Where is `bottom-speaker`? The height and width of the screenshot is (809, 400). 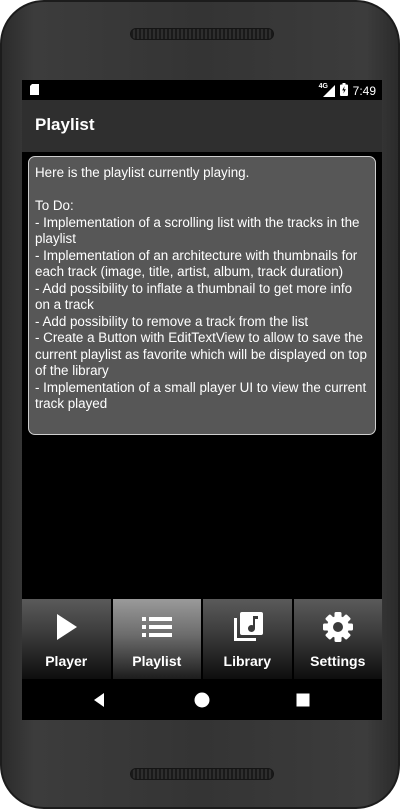 bottom-speaker is located at coordinates (202, 774).